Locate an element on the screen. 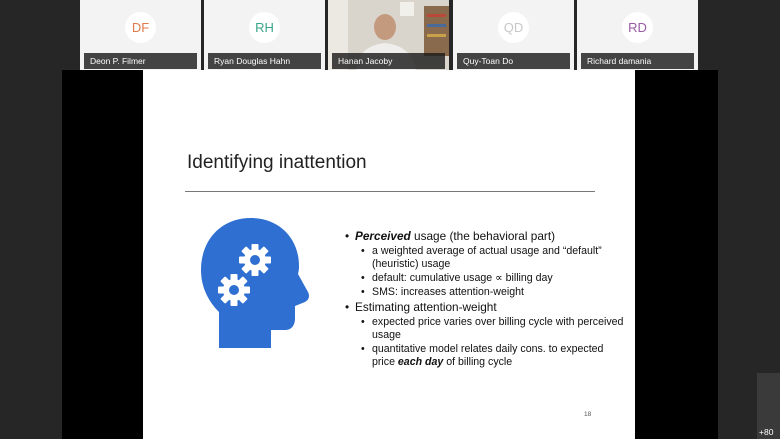  slide-title: Identifying inattention is located at coordinates (277, 162).